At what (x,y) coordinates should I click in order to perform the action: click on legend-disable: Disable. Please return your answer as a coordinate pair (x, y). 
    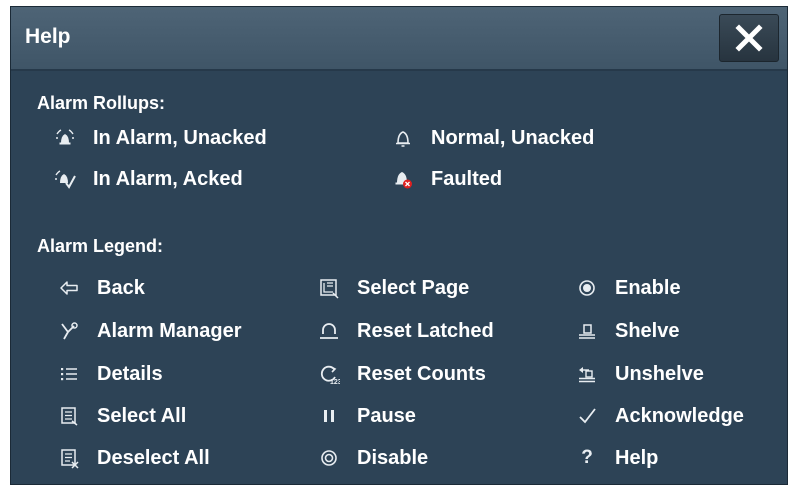
    Looking at the image, I should click on (371, 458).